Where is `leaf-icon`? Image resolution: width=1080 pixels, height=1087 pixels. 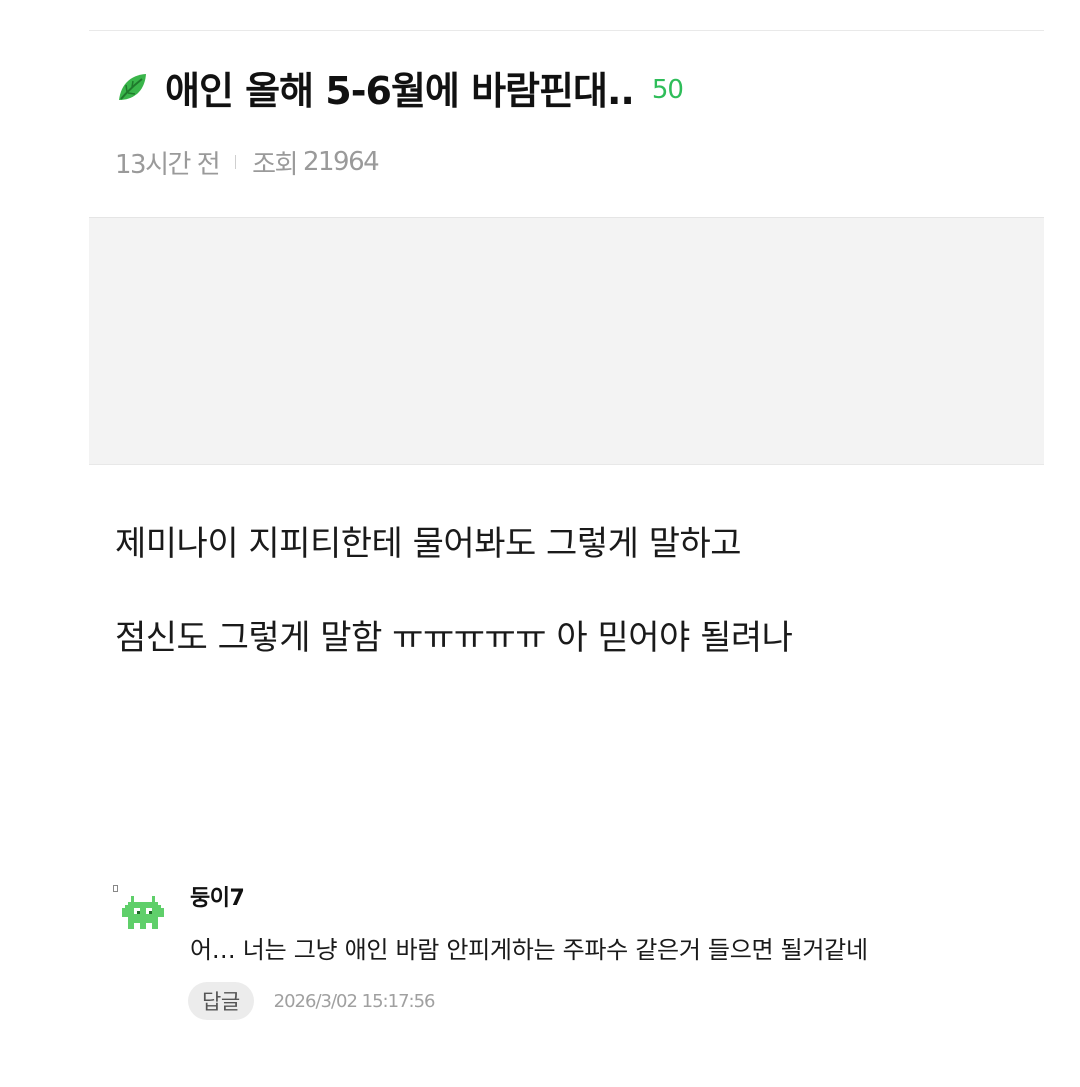 leaf-icon is located at coordinates (132, 87).